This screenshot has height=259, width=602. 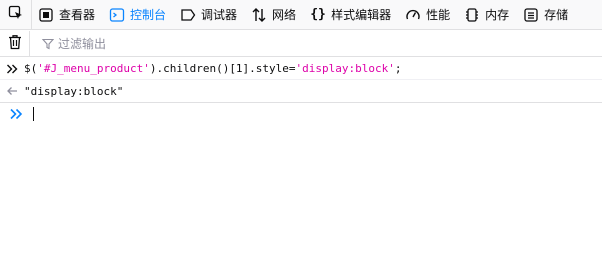 What do you see at coordinates (33, 114) in the screenshot?
I see `input-caret` at bounding box center [33, 114].